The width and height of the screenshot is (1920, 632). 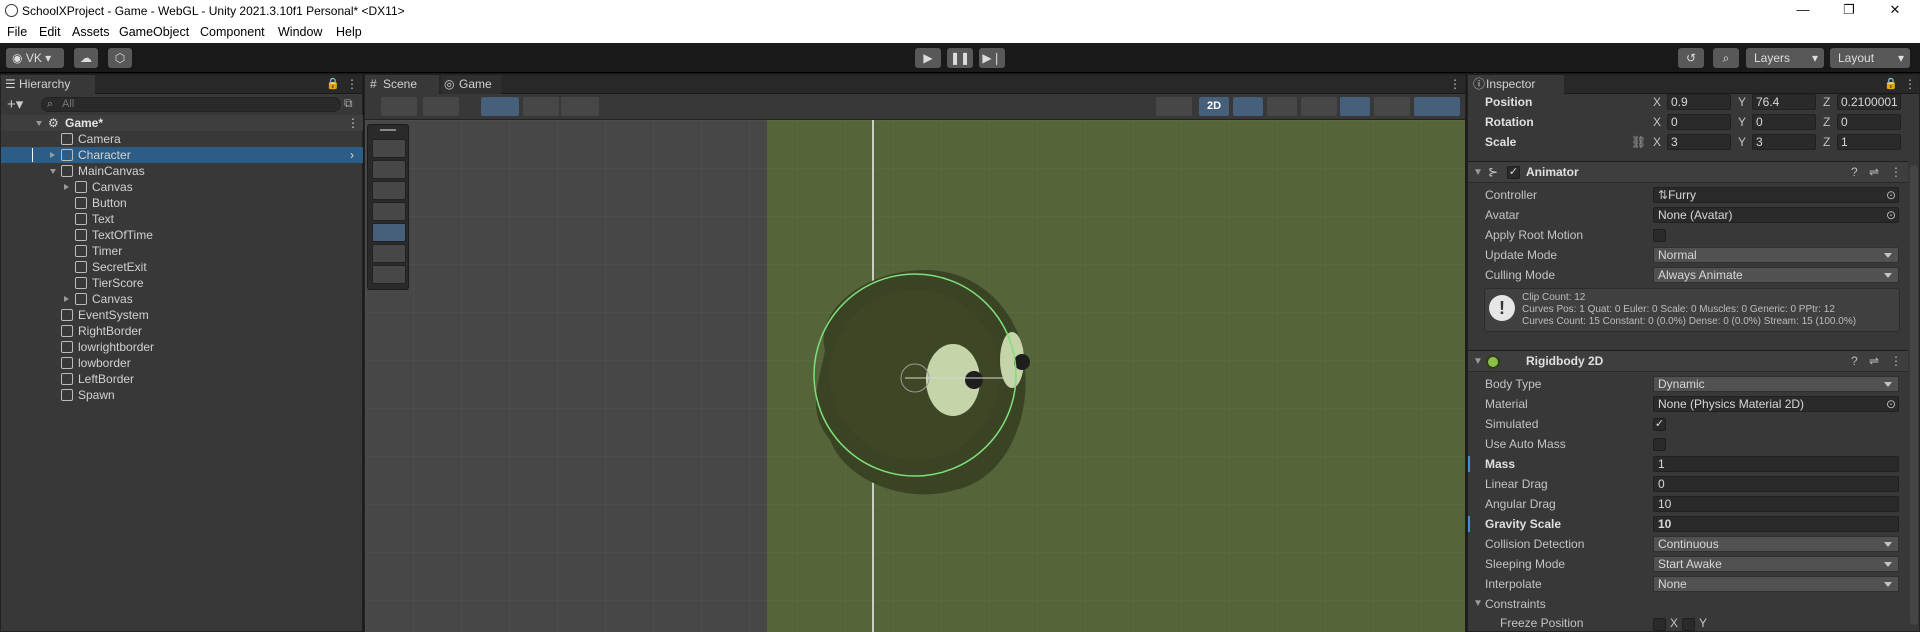 I want to click on hierarchy-item: TextOfTime, so click(x=182, y=235).